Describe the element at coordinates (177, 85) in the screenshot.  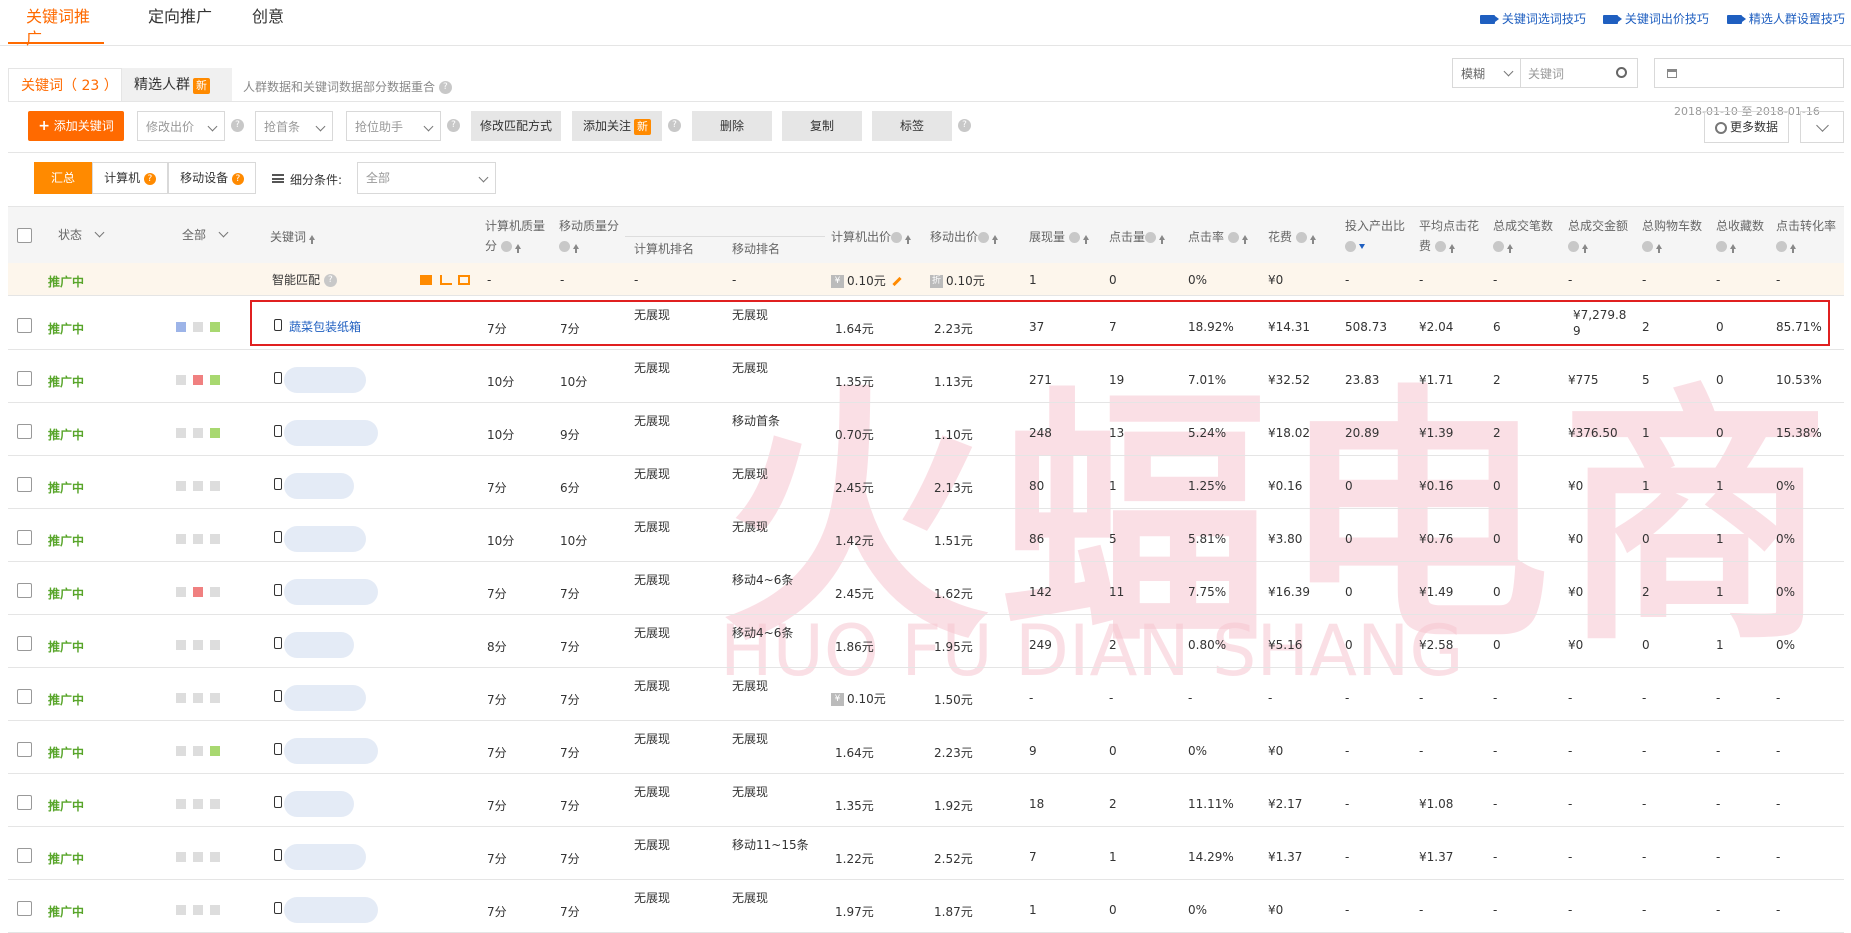
I see `subtab-selected-crowd: 精选人群新` at that location.